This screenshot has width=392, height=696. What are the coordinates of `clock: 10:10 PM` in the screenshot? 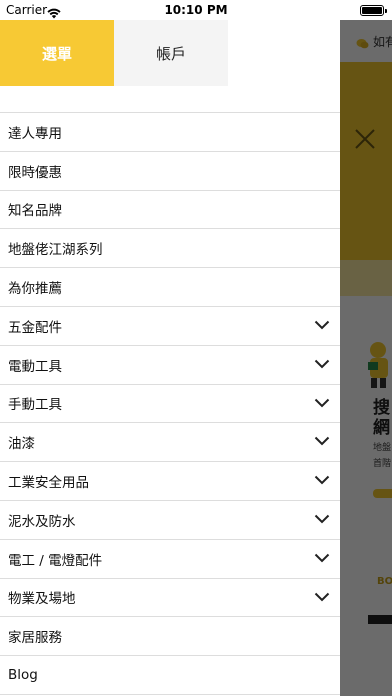 It's located at (196, 10).